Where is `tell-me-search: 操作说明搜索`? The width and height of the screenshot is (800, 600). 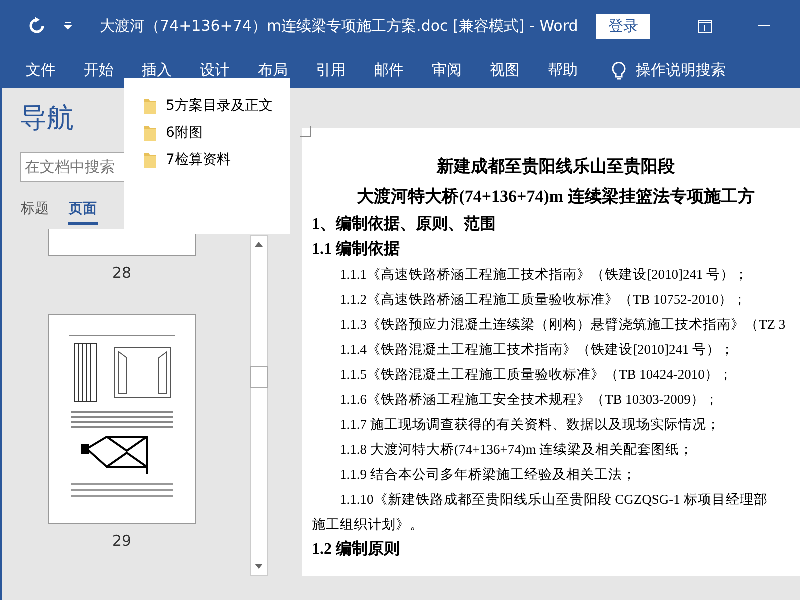 tell-me-search: 操作说明搜索 is located at coordinates (669, 70).